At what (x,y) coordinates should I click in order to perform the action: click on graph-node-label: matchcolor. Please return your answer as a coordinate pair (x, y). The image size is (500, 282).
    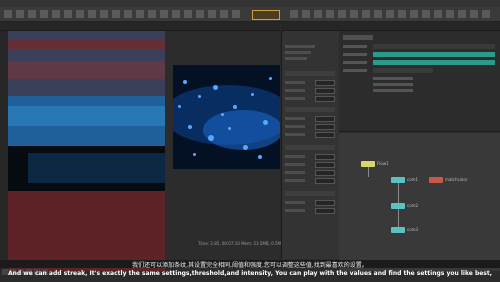
    Looking at the image, I should click on (456, 179).